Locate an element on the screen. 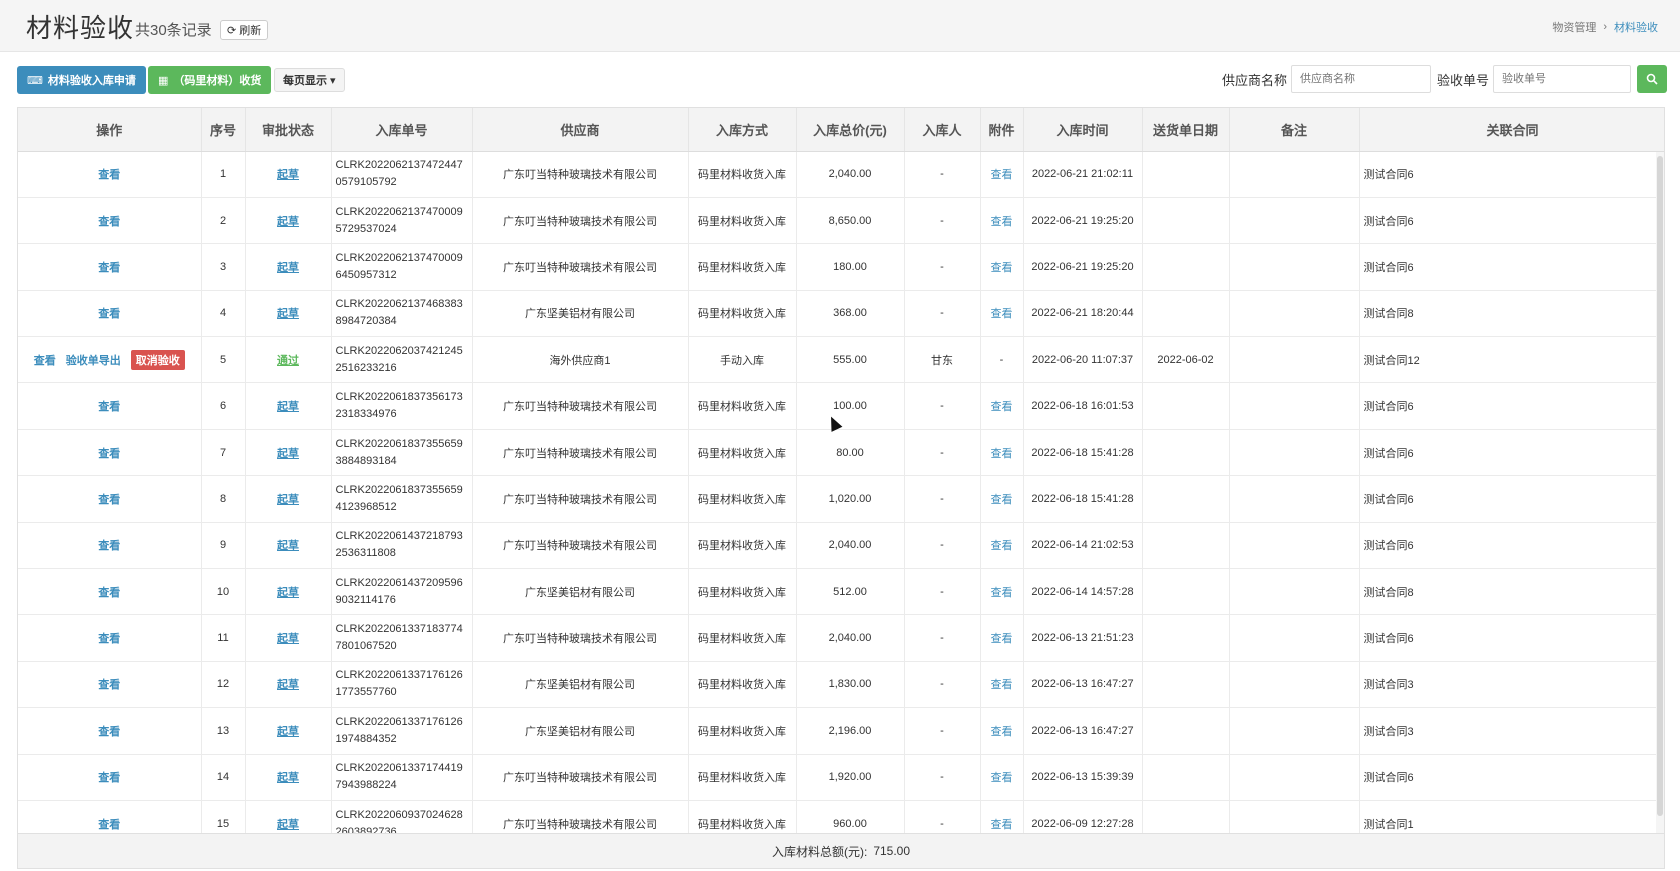 Image resolution: width=1680 pixels, height=871 pixels. related-contract: 测试合同6 is located at coordinates (1388, 267).